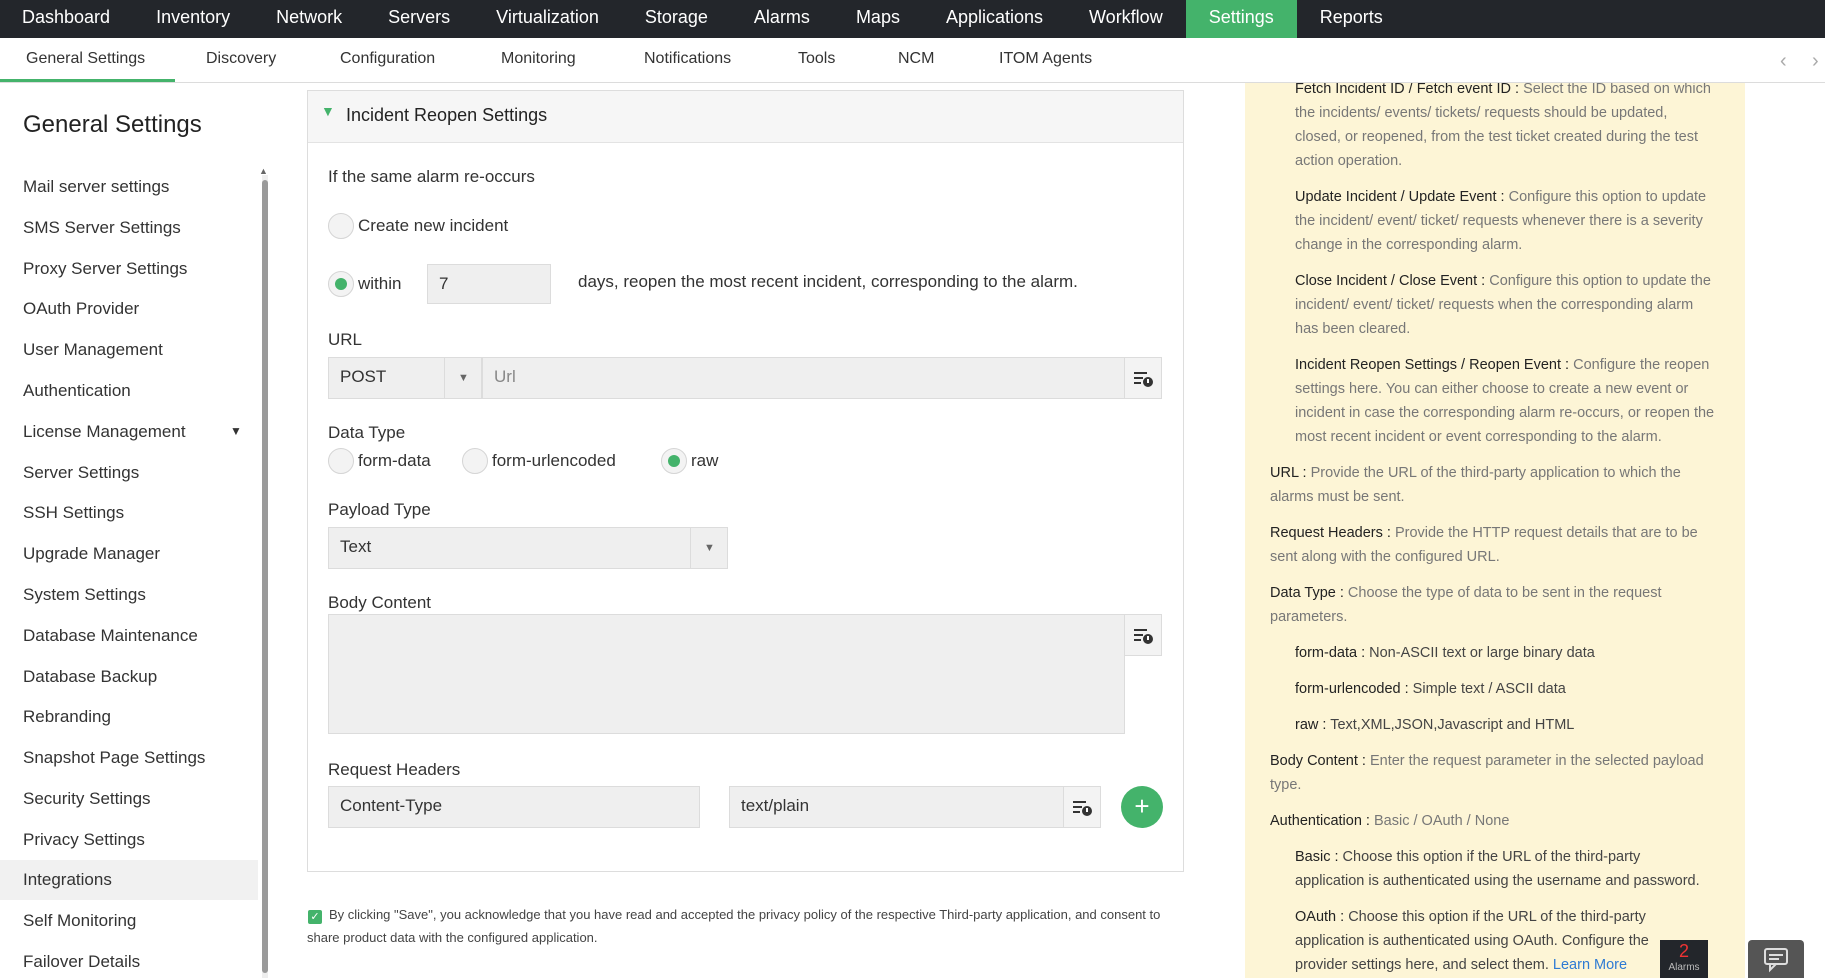 The width and height of the screenshot is (1825, 978). What do you see at coordinates (129, 554) in the screenshot?
I see `sidebar-item-upgrade-manager: Upgrade Manager` at bounding box center [129, 554].